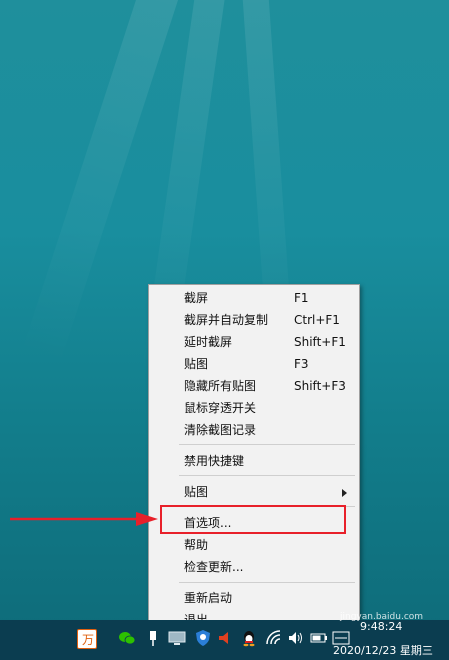 This screenshot has width=449, height=660. I want to click on menu-item-screenshot: 截屏 F1, so click(254, 298).